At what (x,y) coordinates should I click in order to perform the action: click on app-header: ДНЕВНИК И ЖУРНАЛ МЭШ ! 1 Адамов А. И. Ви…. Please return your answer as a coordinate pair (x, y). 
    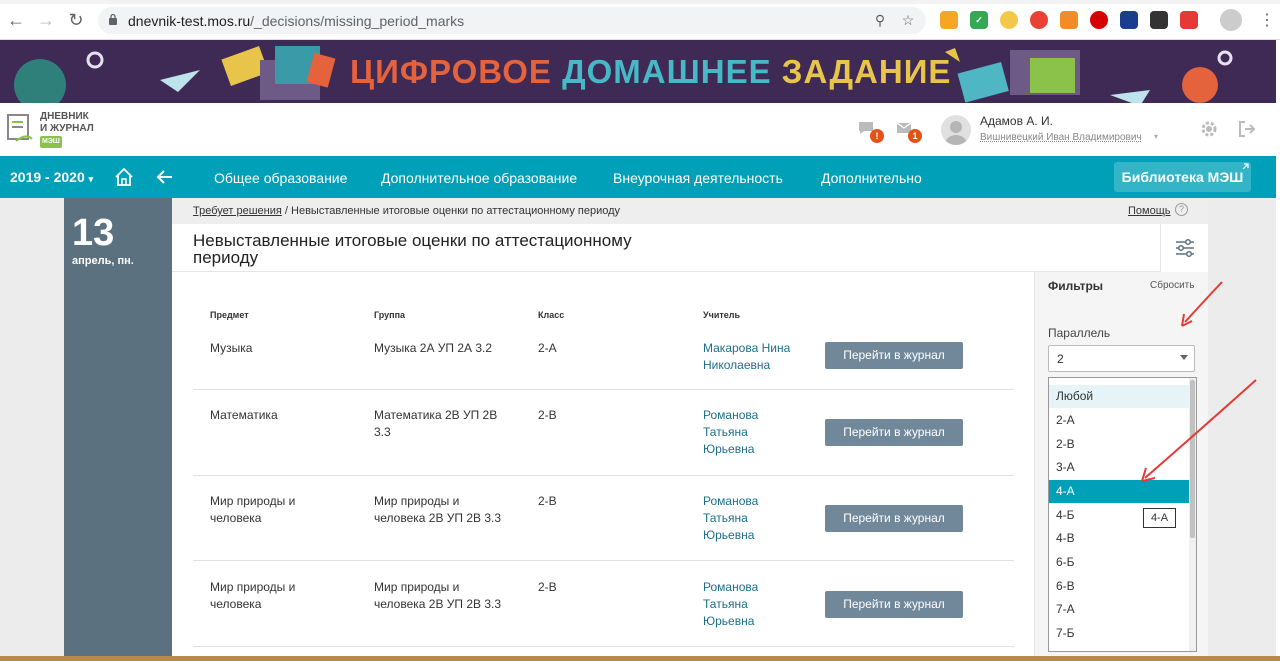
    Looking at the image, I should click on (638, 129).